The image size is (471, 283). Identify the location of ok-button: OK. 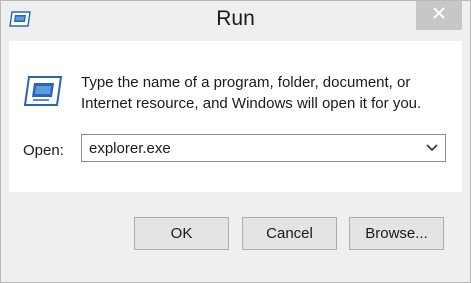
(181, 233).